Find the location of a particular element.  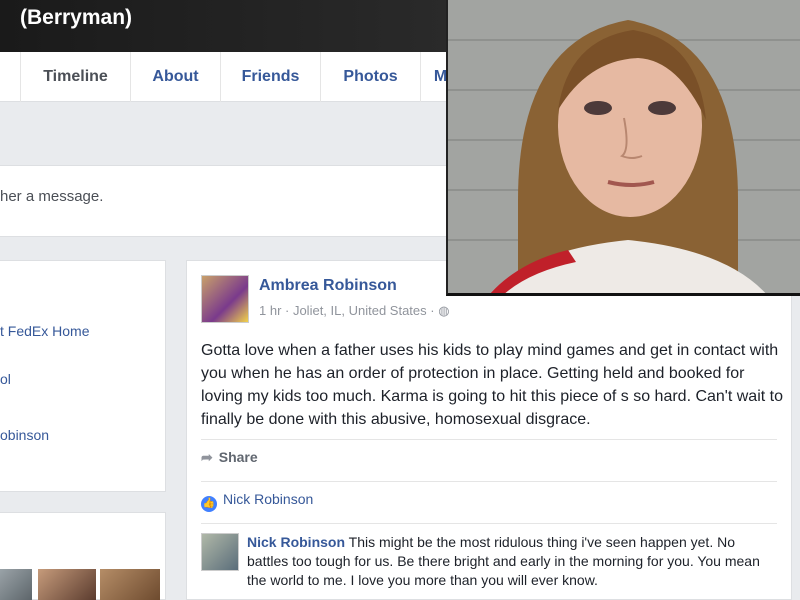

tab-photos: Photos is located at coordinates (370, 77).